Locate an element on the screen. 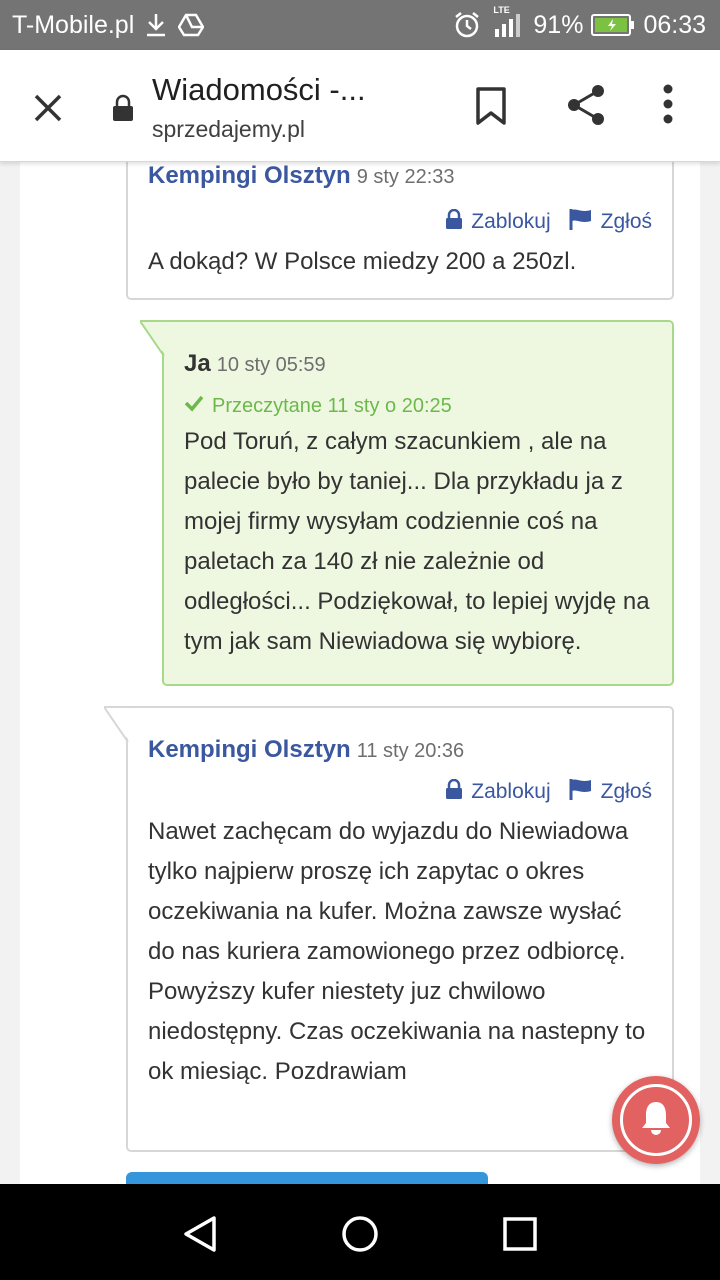 The width and height of the screenshot is (720, 1280). clock: 06:33 is located at coordinates (674, 24).